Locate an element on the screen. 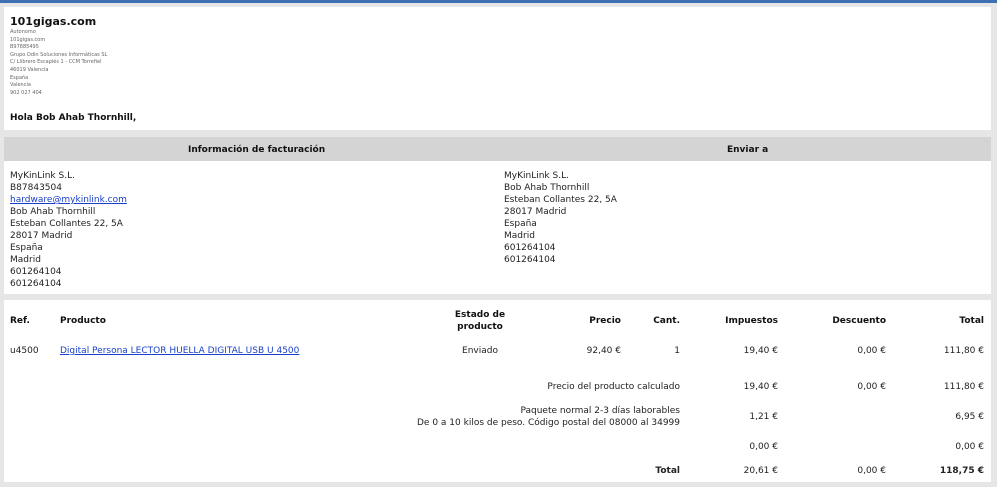  billing-line: Bob Ahab Thornhill is located at coordinates (53, 212).